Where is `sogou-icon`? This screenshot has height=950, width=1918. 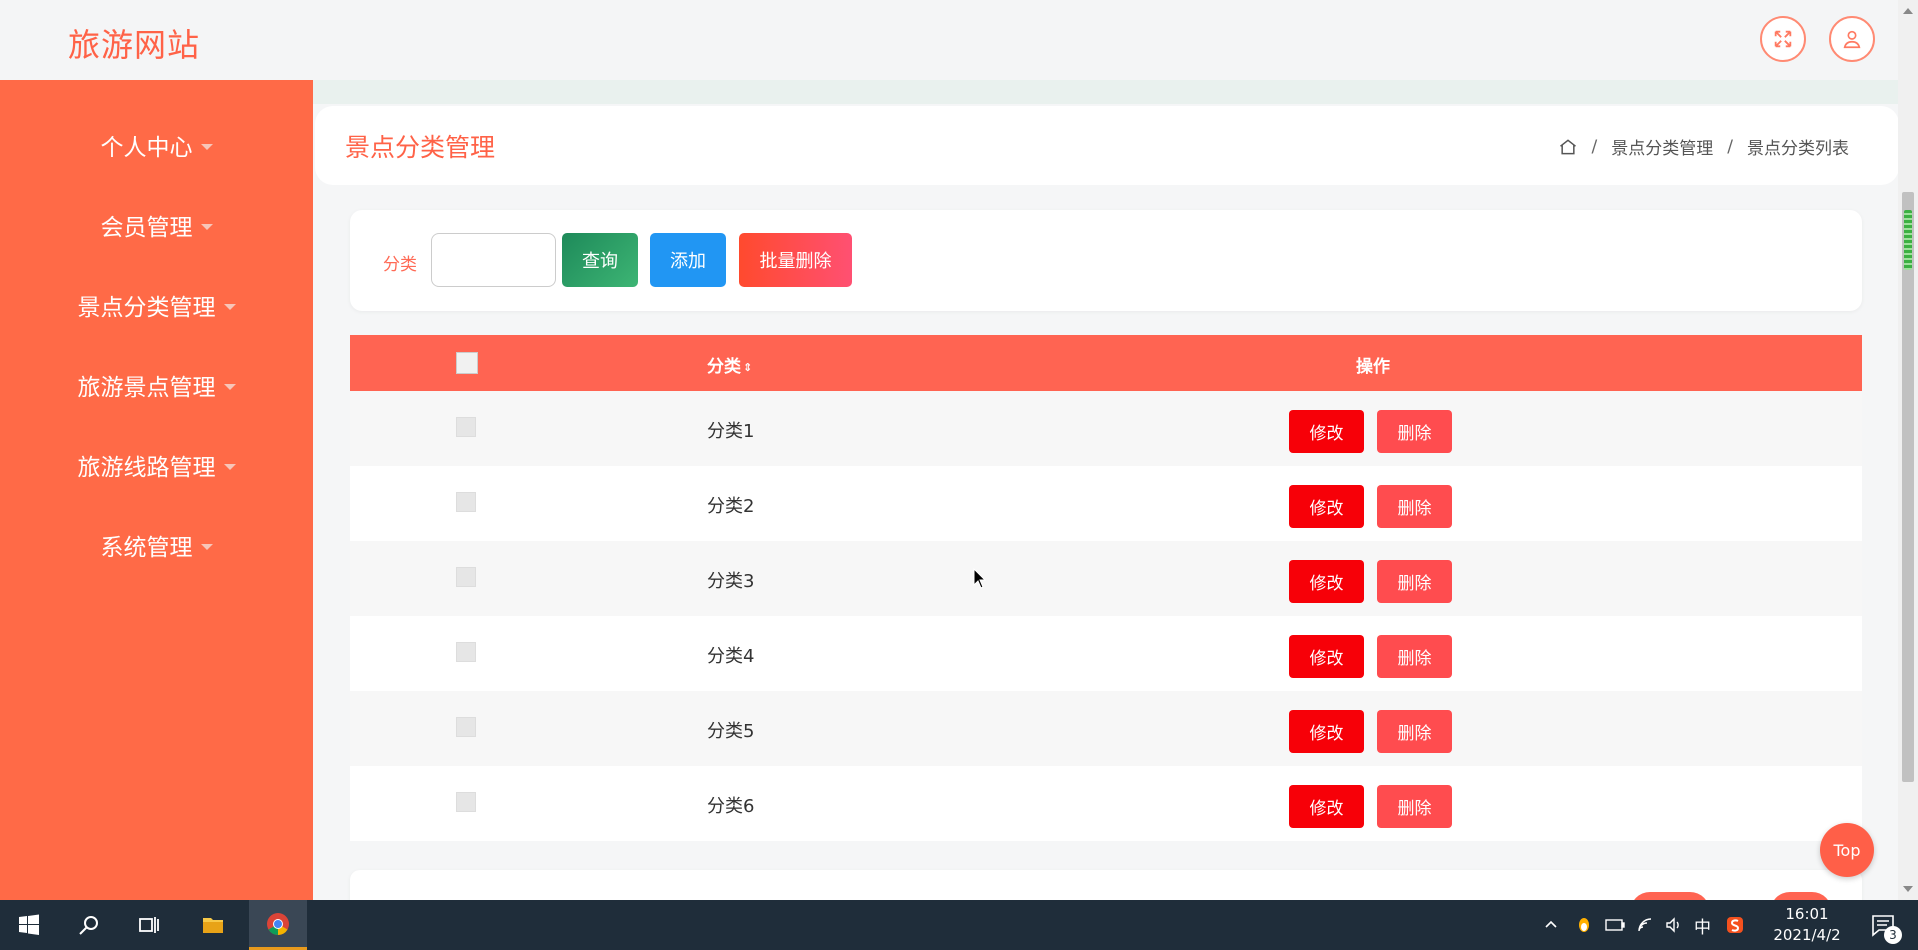
sogou-icon is located at coordinates (1735, 925).